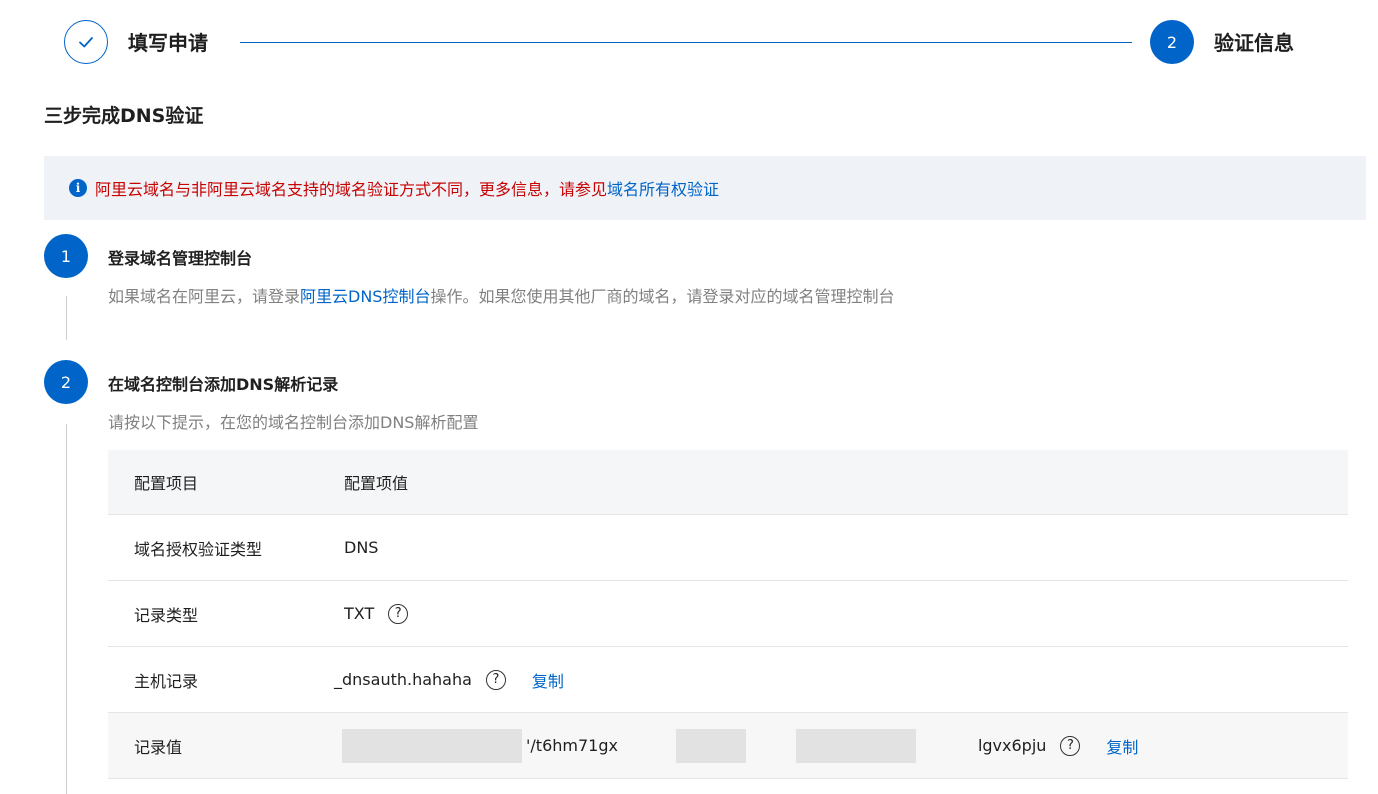 The width and height of the screenshot is (1378, 794). I want to click on substep-2-desc: 请按以下提示，在您的域名控制台添加DNS解析配置, so click(293, 422).